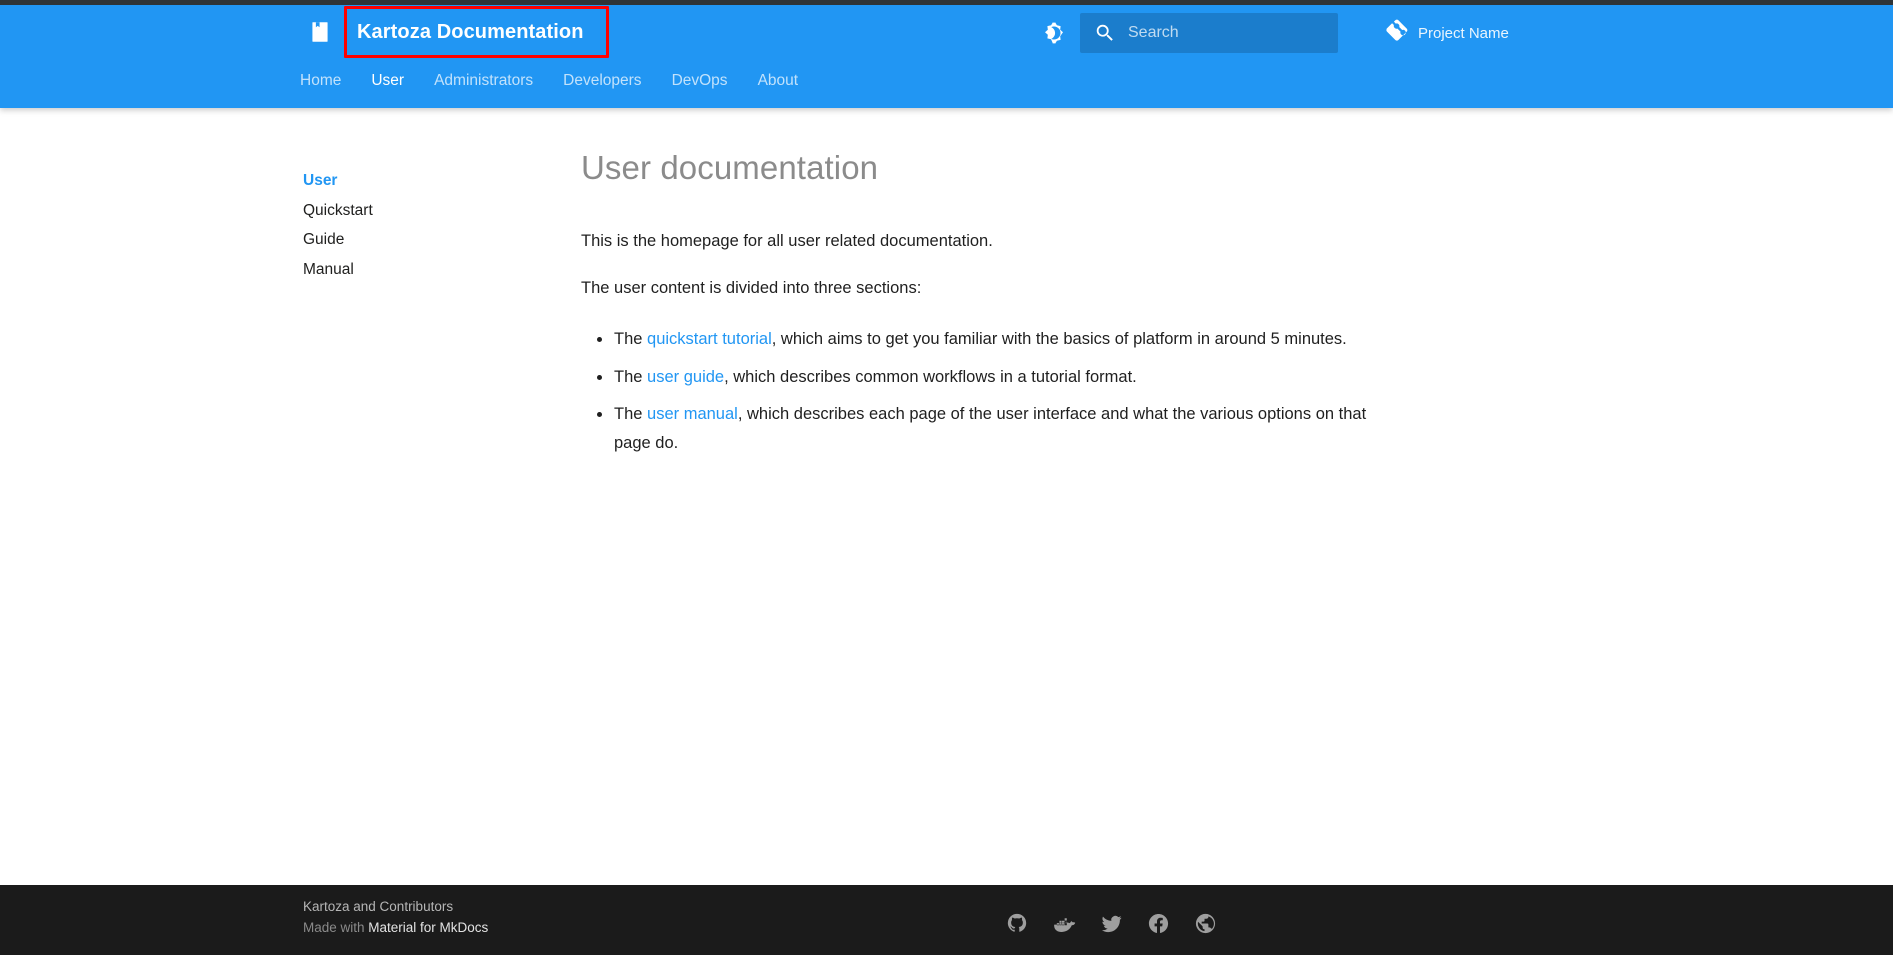 The image size is (1893, 955). Describe the element at coordinates (423, 270) in the screenshot. I see `sidebar-item-manual: Manual` at that location.